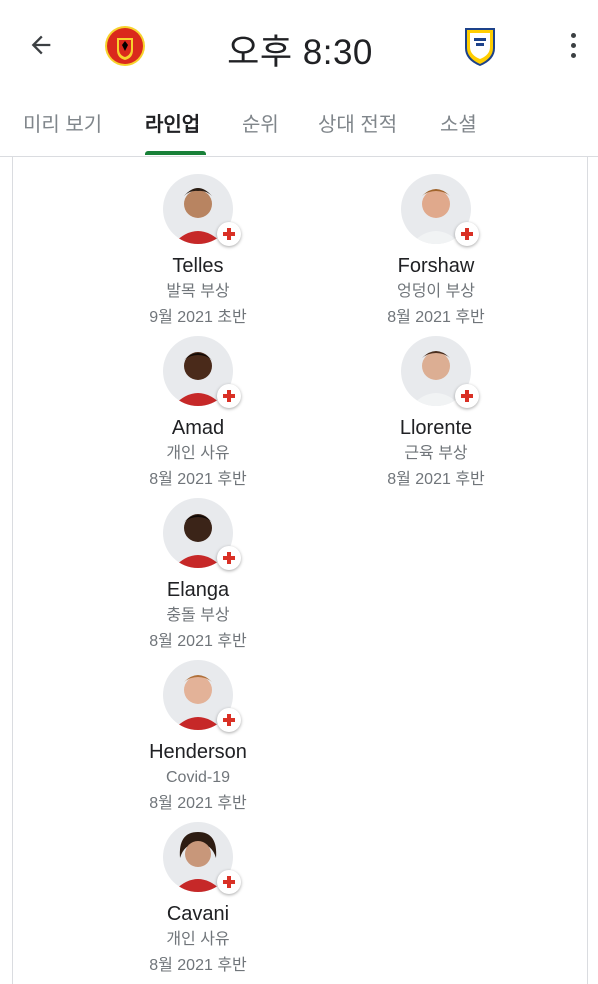 Image resolution: width=598 pixels, height=984 pixels. What do you see at coordinates (480, 46) in the screenshot?
I see `leeds-united-crest-icon` at bounding box center [480, 46].